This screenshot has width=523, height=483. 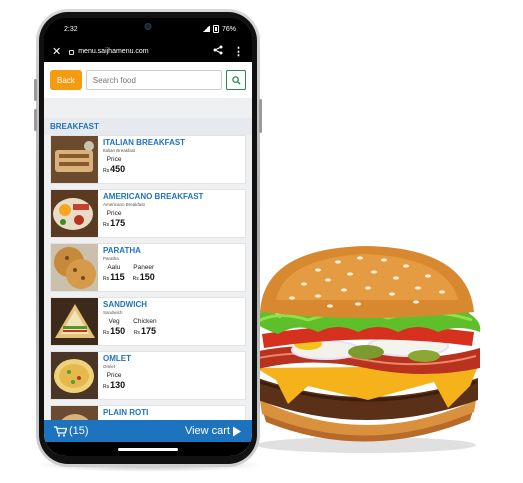 What do you see at coordinates (260, 116) in the screenshot?
I see `phone-power-button` at bounding box center [260, 116].